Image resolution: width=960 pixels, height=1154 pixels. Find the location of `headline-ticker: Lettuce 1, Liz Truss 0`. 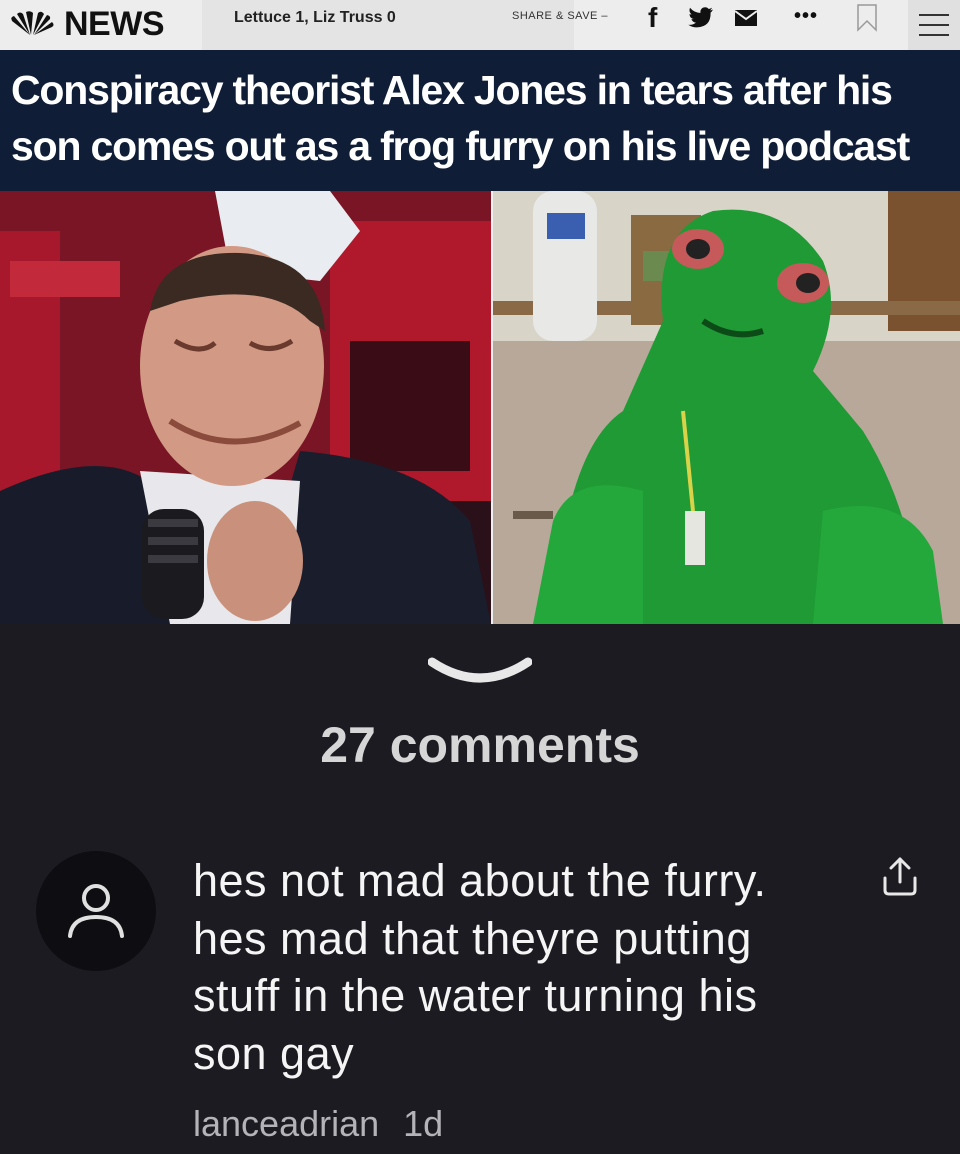

headline-ticker: Lettuce 1, Liz Truss 0 is located at coordinates (388, 25).